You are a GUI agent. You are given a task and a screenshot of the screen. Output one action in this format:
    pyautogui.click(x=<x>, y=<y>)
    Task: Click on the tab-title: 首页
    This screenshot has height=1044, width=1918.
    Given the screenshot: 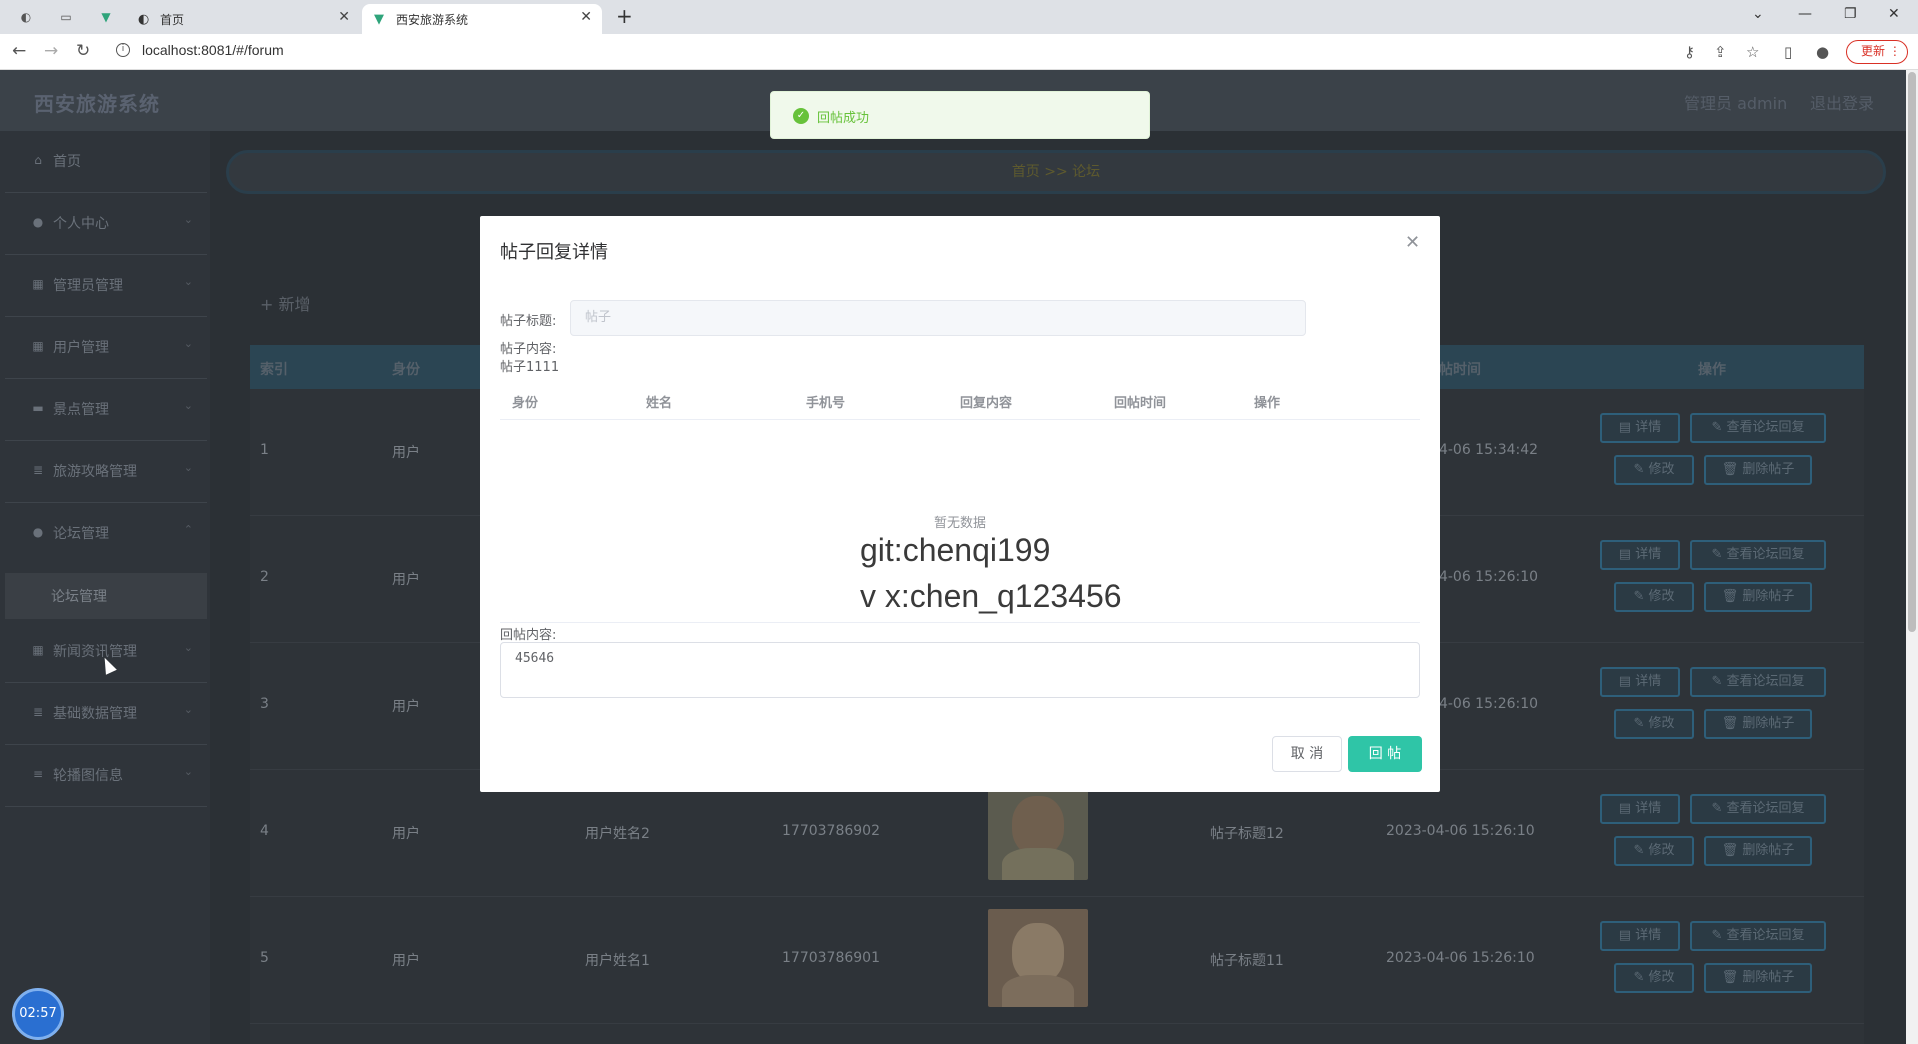 What is the action you would take?
    pyautogui.click(x=172, y=20)
    